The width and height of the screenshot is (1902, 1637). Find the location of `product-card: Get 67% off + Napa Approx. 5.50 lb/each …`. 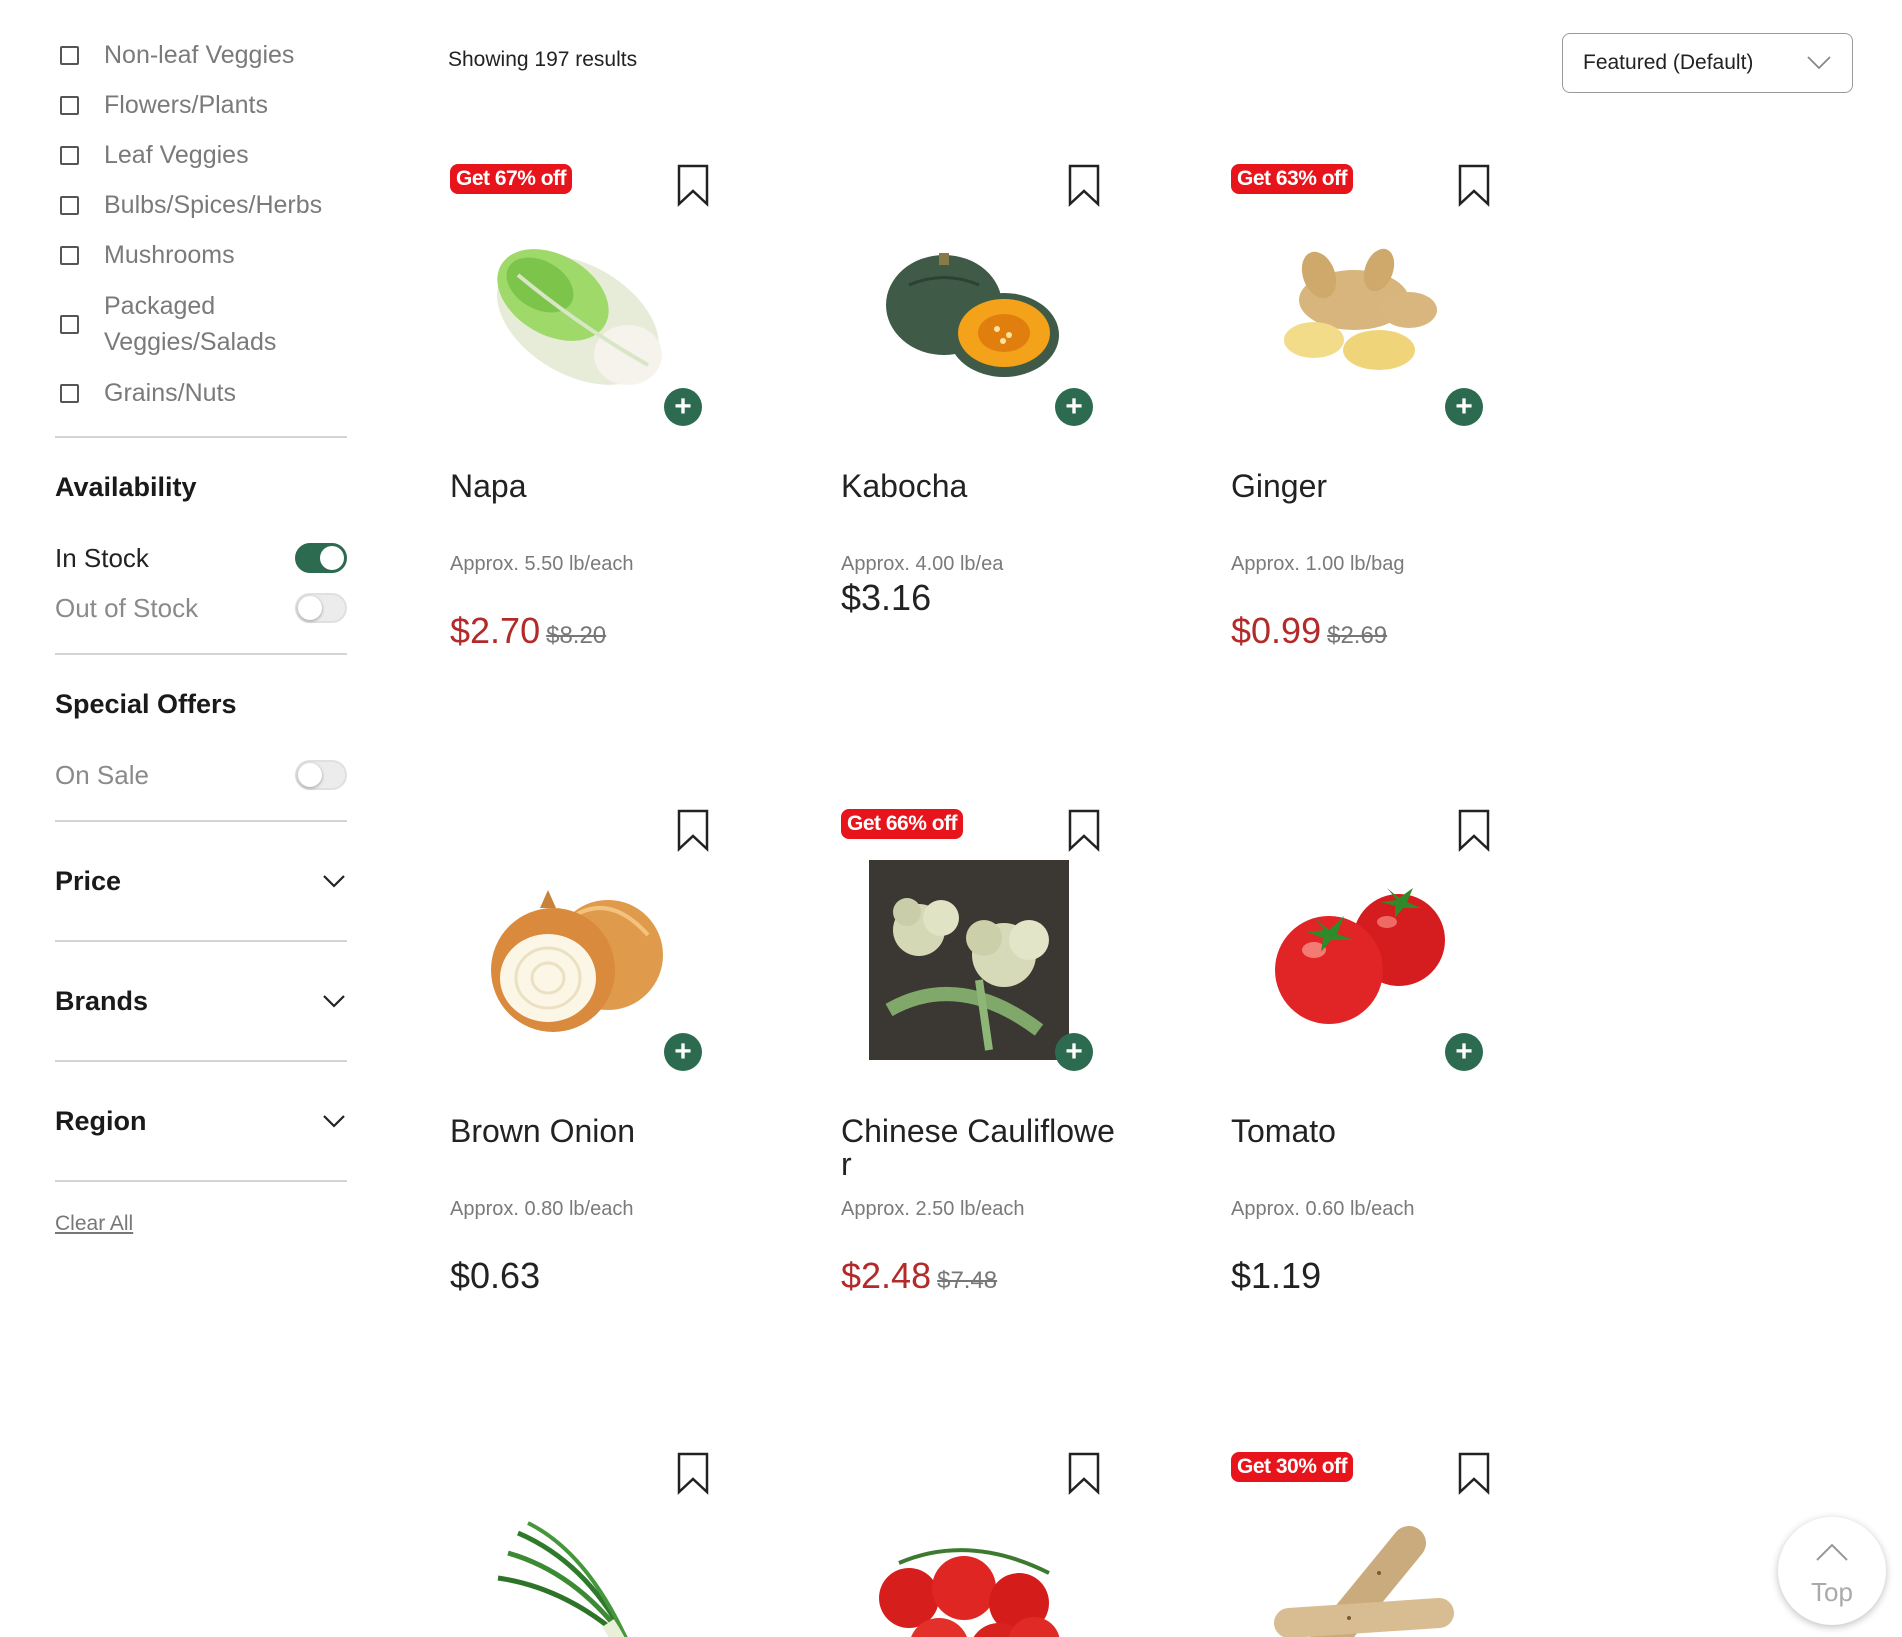

product-card: Get 67% off + Napa Approx. 5.50 lb/each … is located at coordinates (598, 410).